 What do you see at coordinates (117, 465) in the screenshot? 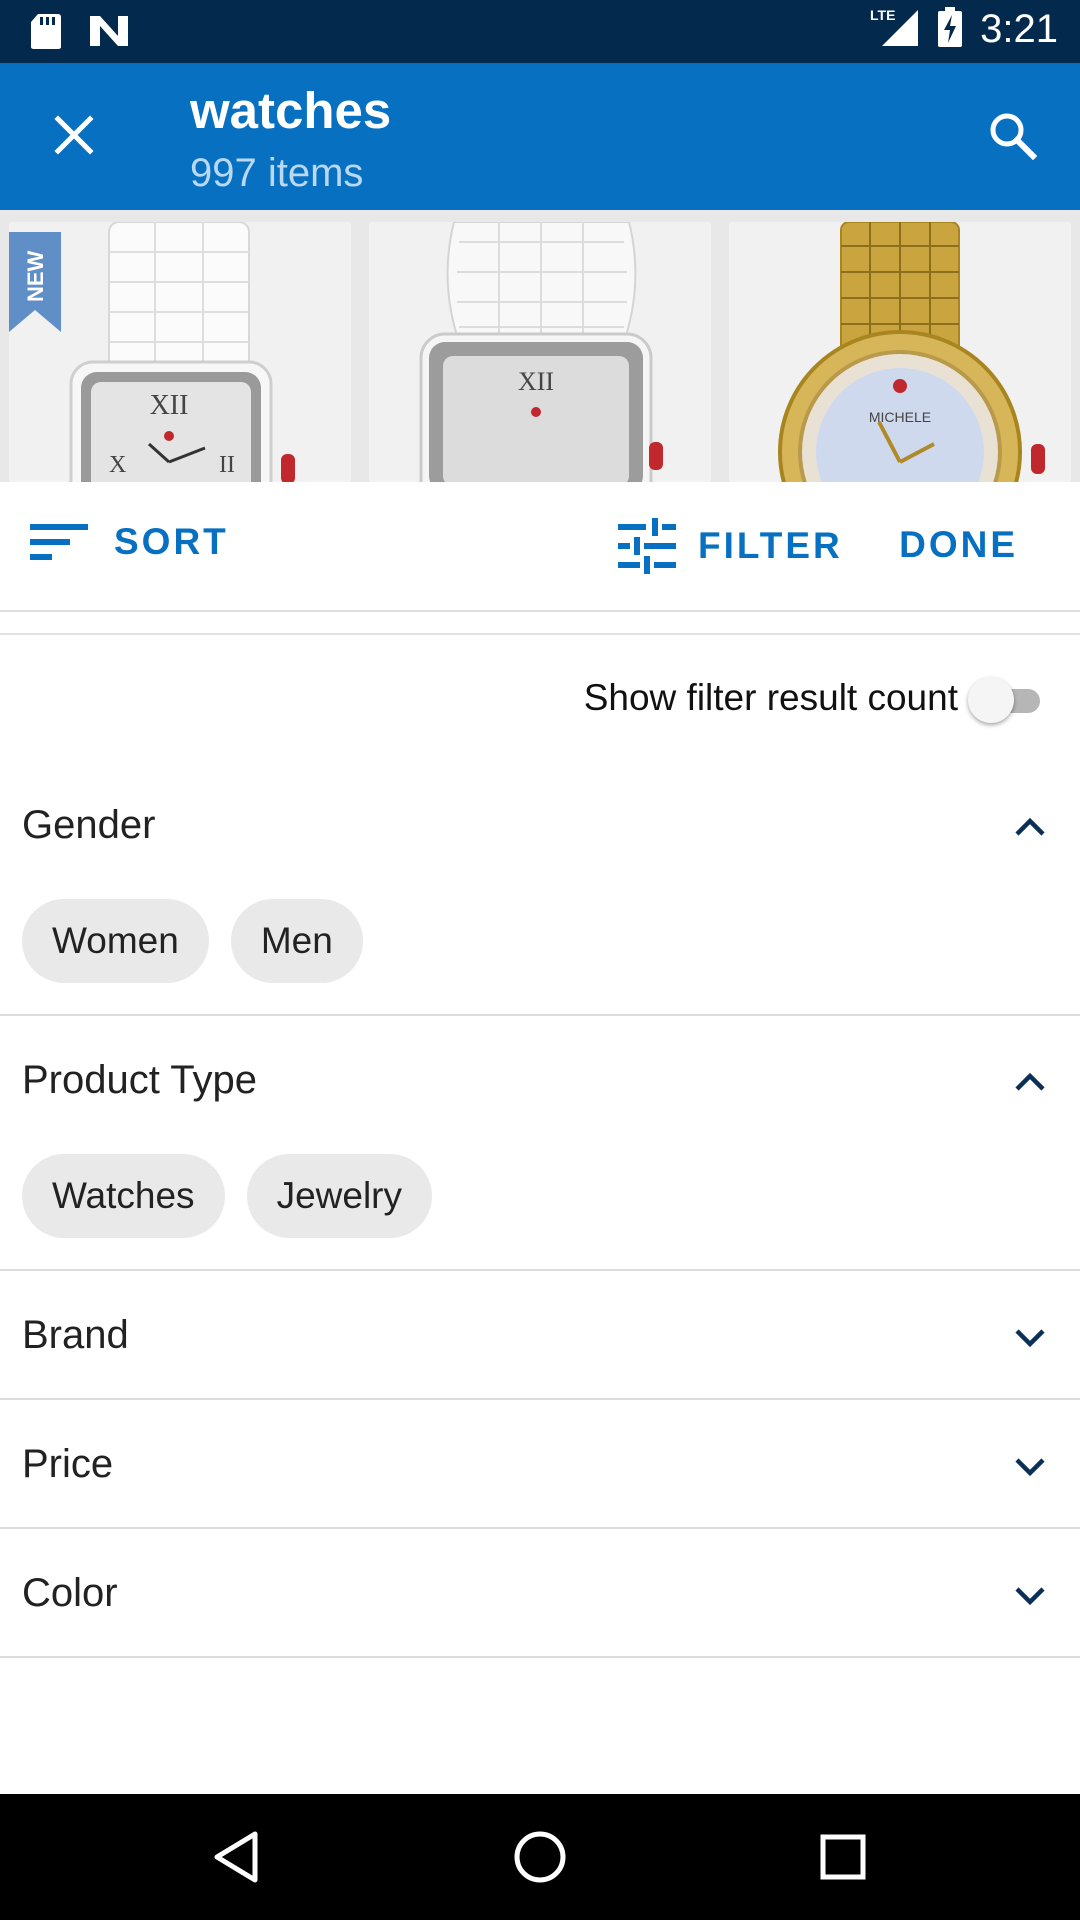
I see `svg-text: X` at bounding box center [117, 465].